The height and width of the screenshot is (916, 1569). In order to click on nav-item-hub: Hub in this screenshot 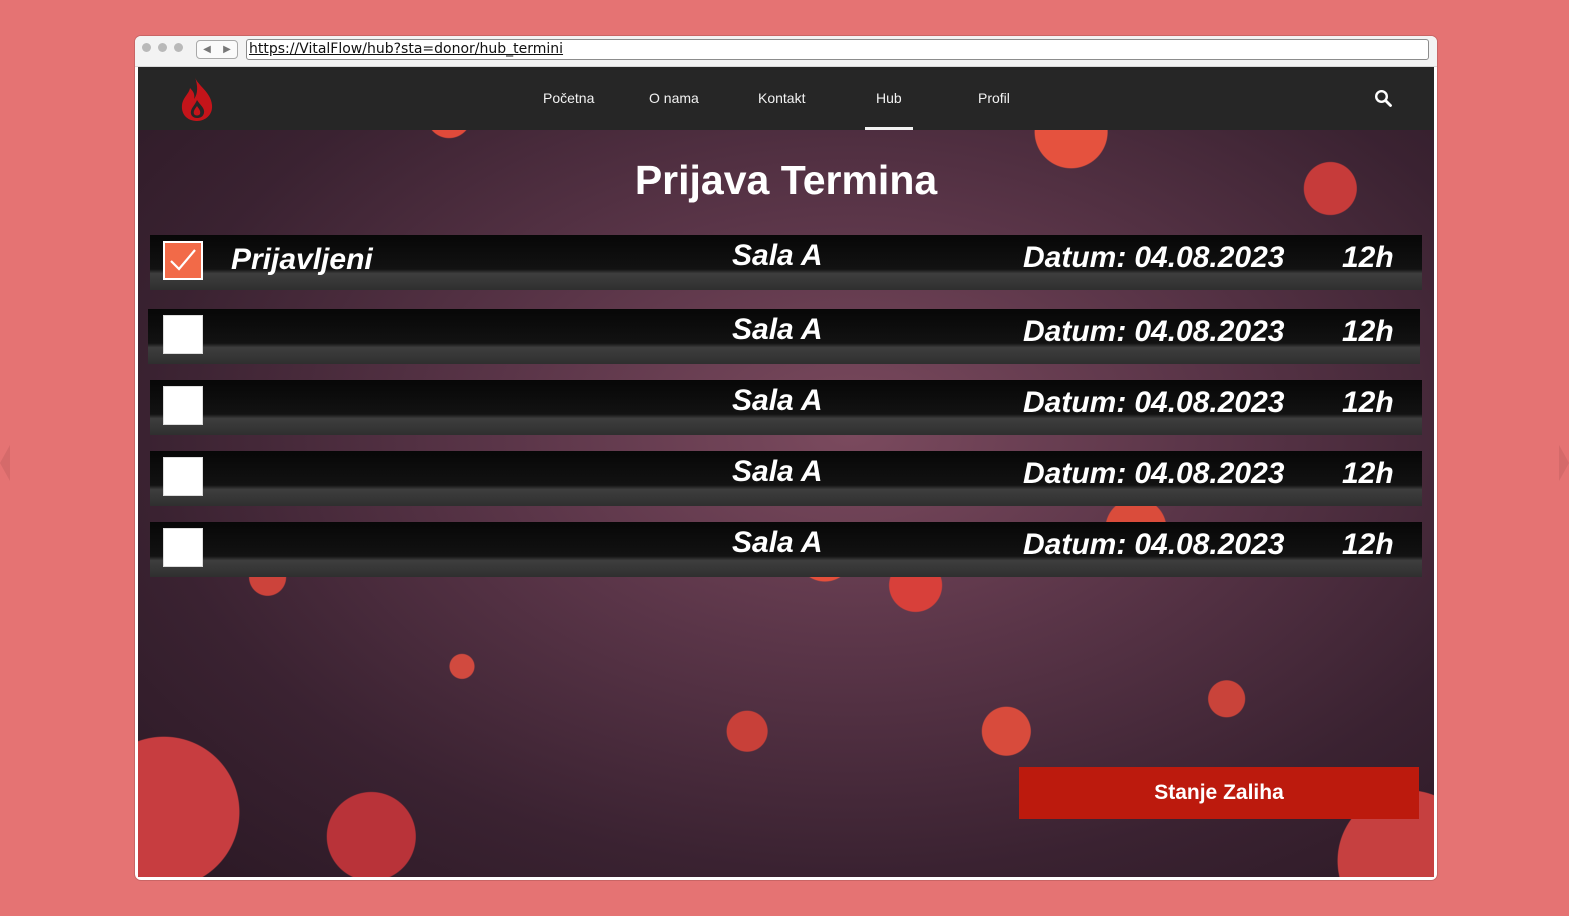, I will do `click(889, 98)`.